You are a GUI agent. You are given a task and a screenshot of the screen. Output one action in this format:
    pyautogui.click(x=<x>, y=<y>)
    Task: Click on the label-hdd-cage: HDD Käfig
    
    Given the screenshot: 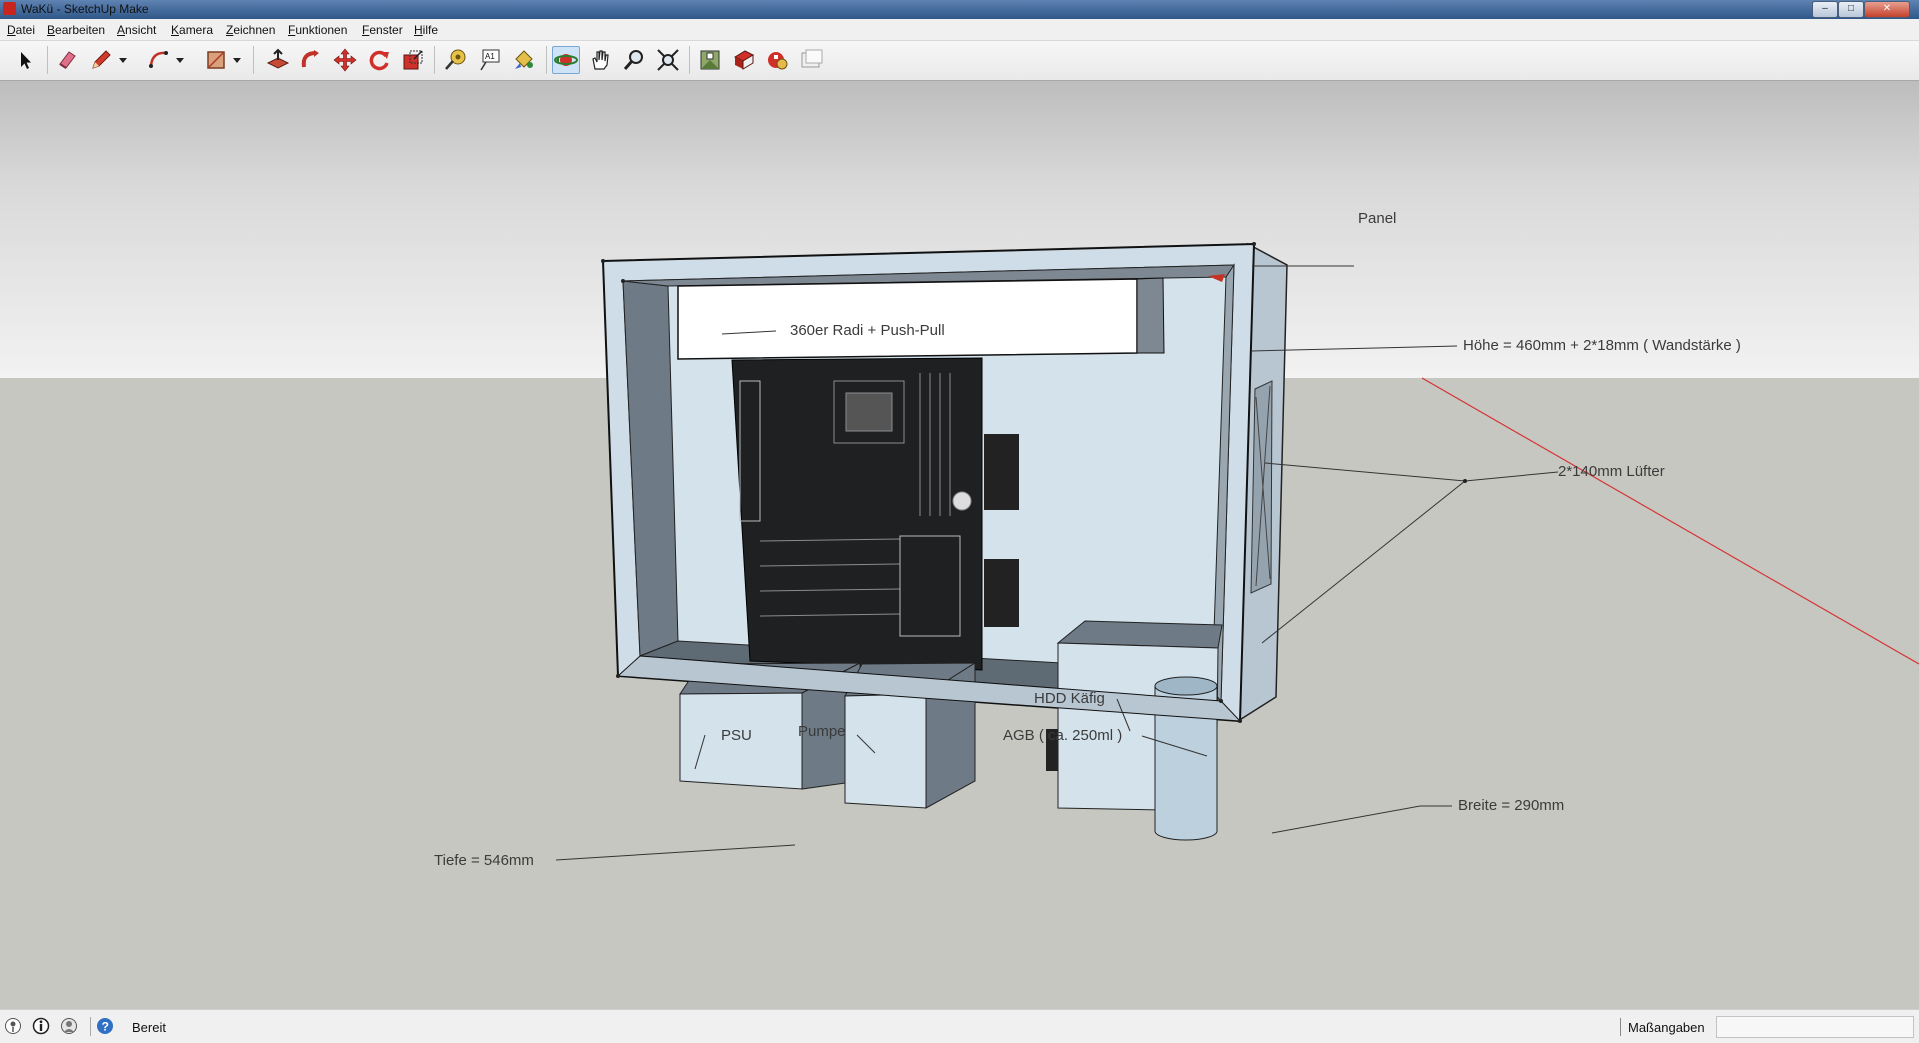 What is the action you would take?
    pyautogui.click(x=1069, y=698)
    